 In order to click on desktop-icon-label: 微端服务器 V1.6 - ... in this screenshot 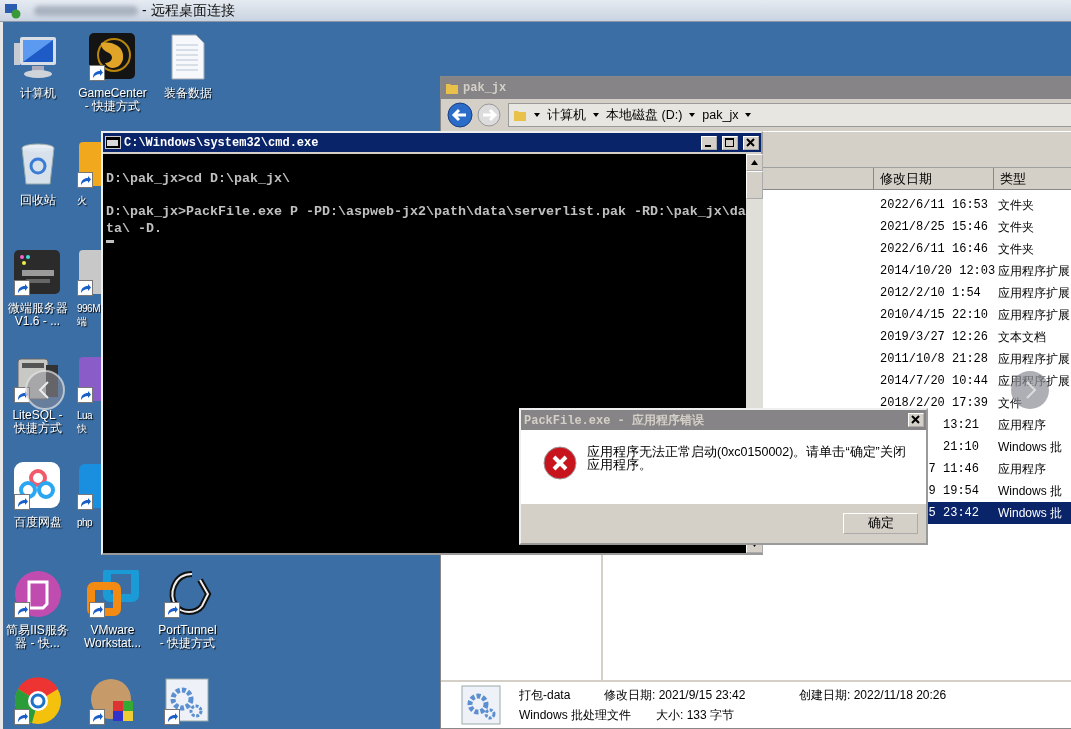, I will do `click(37, 314)`.